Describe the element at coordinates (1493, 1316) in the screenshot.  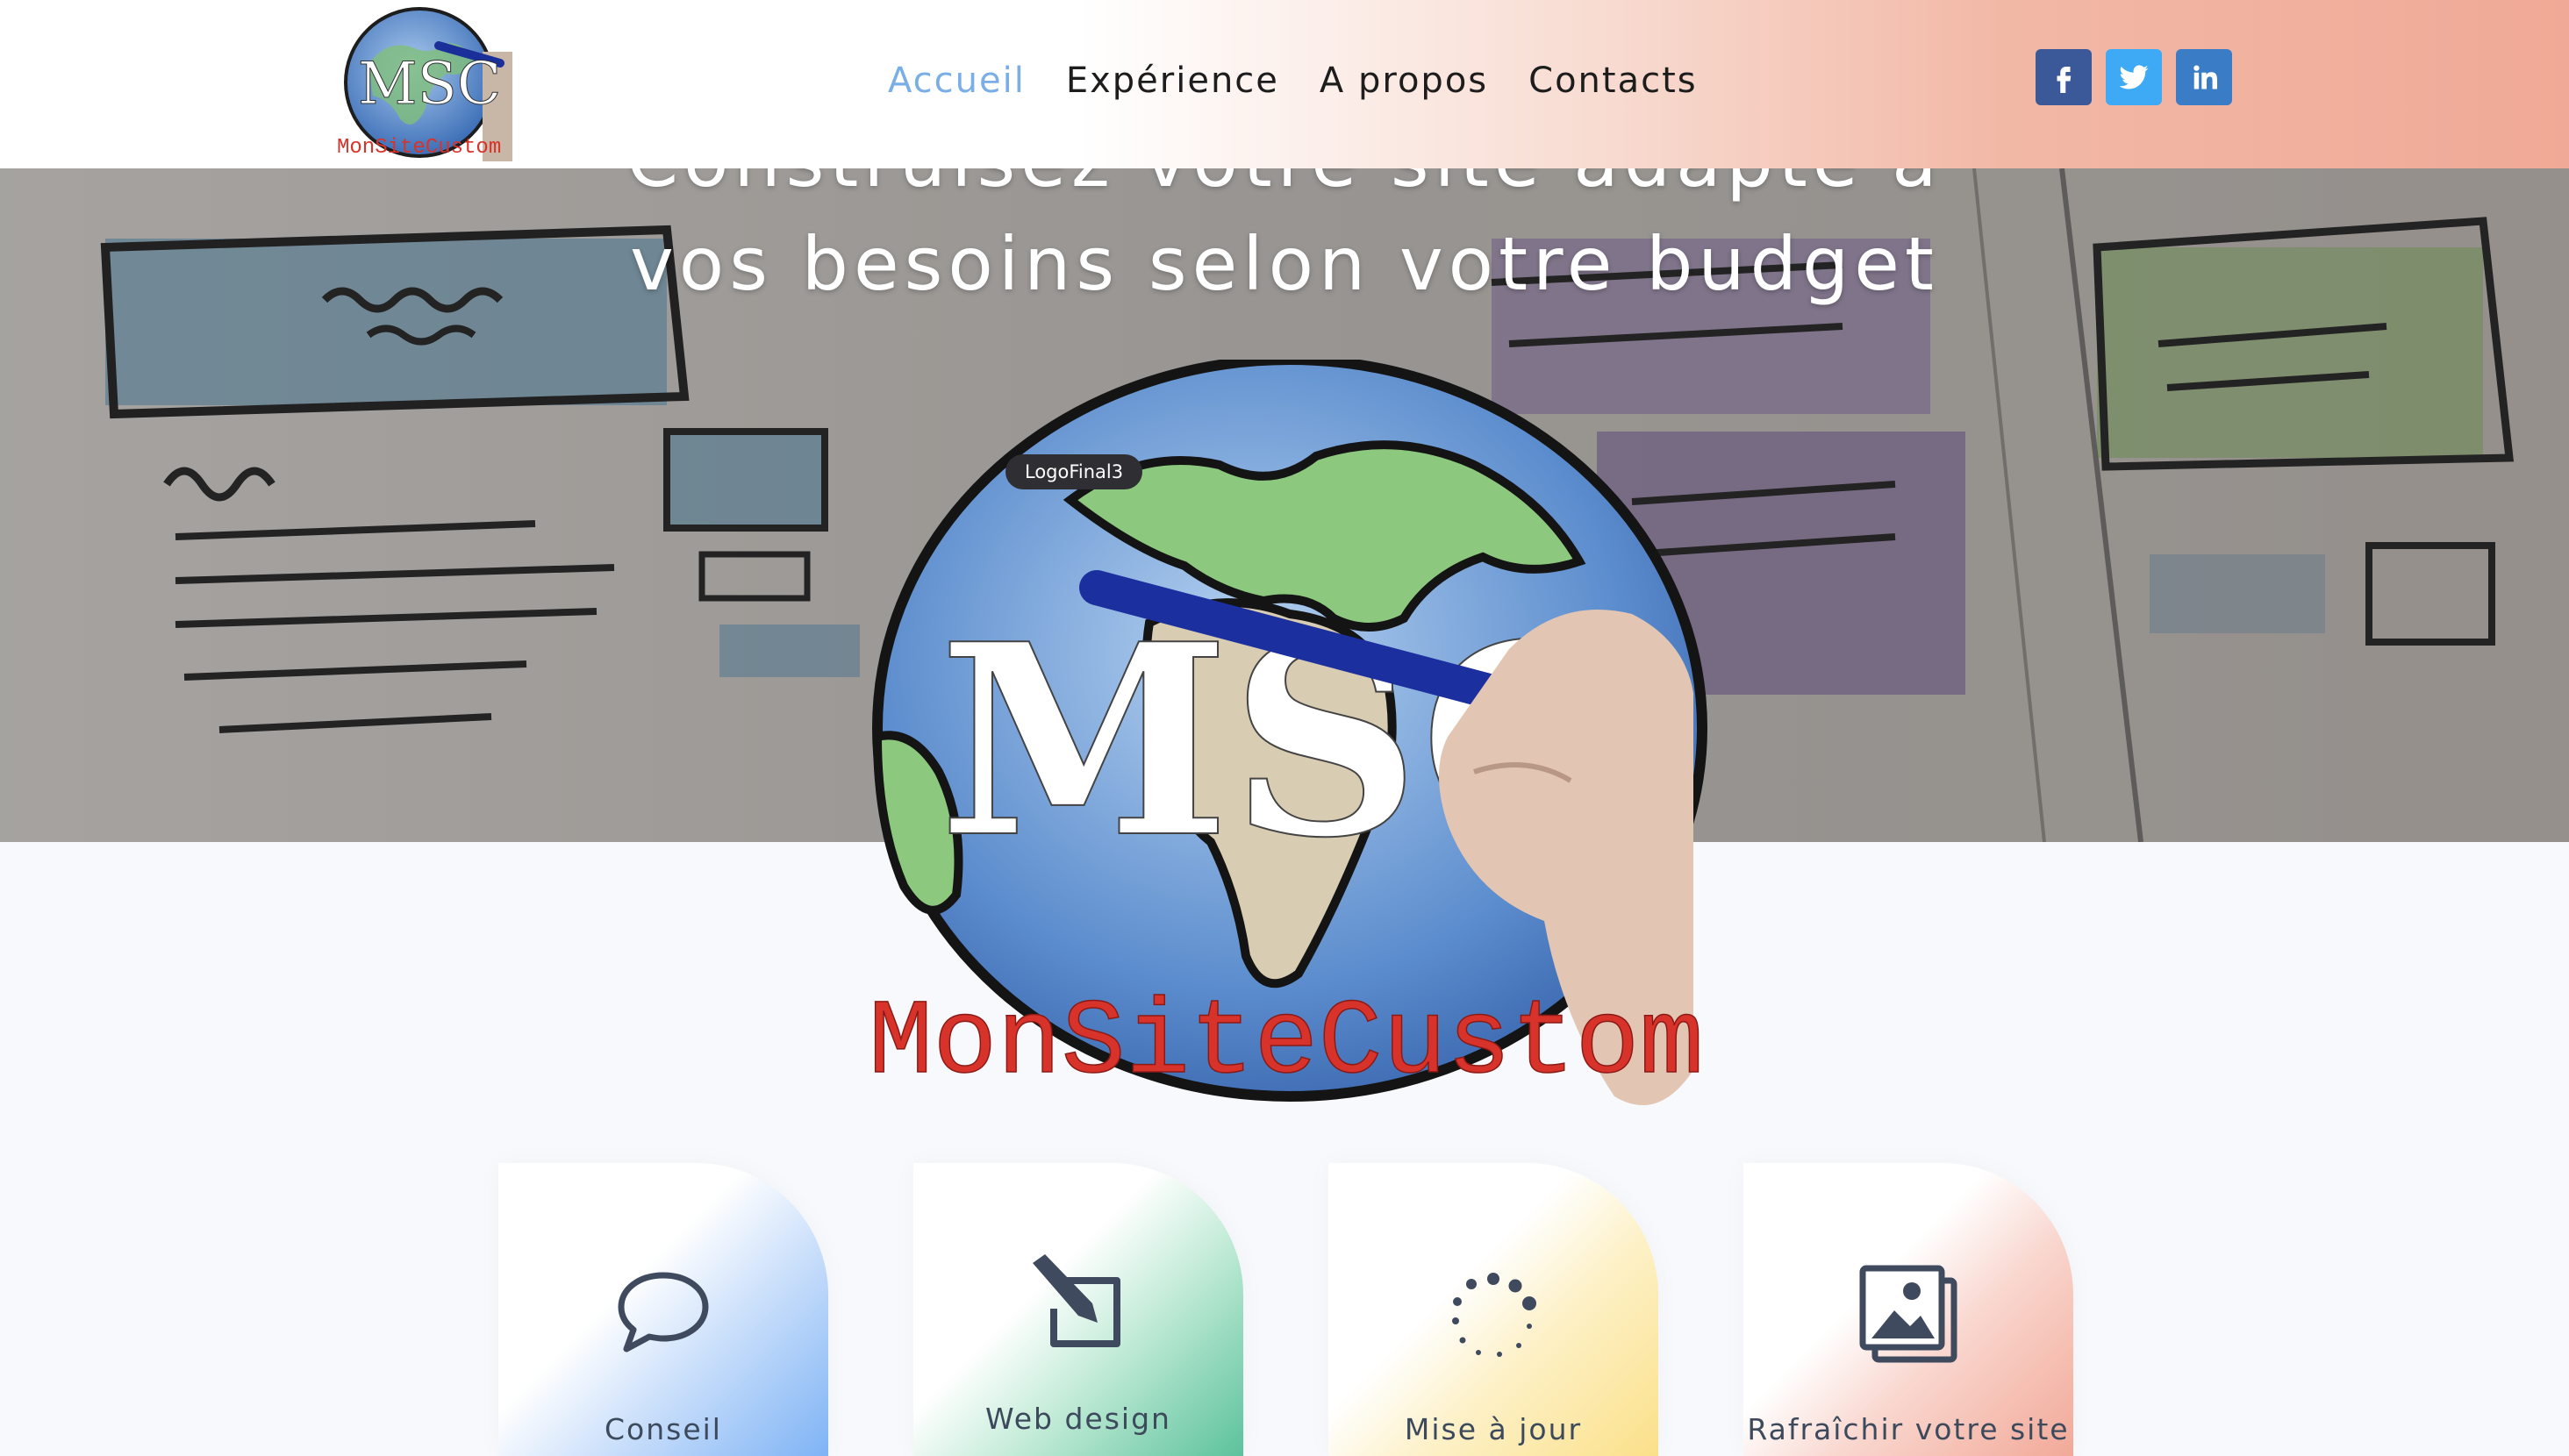
I see `loading-icon` at that location.